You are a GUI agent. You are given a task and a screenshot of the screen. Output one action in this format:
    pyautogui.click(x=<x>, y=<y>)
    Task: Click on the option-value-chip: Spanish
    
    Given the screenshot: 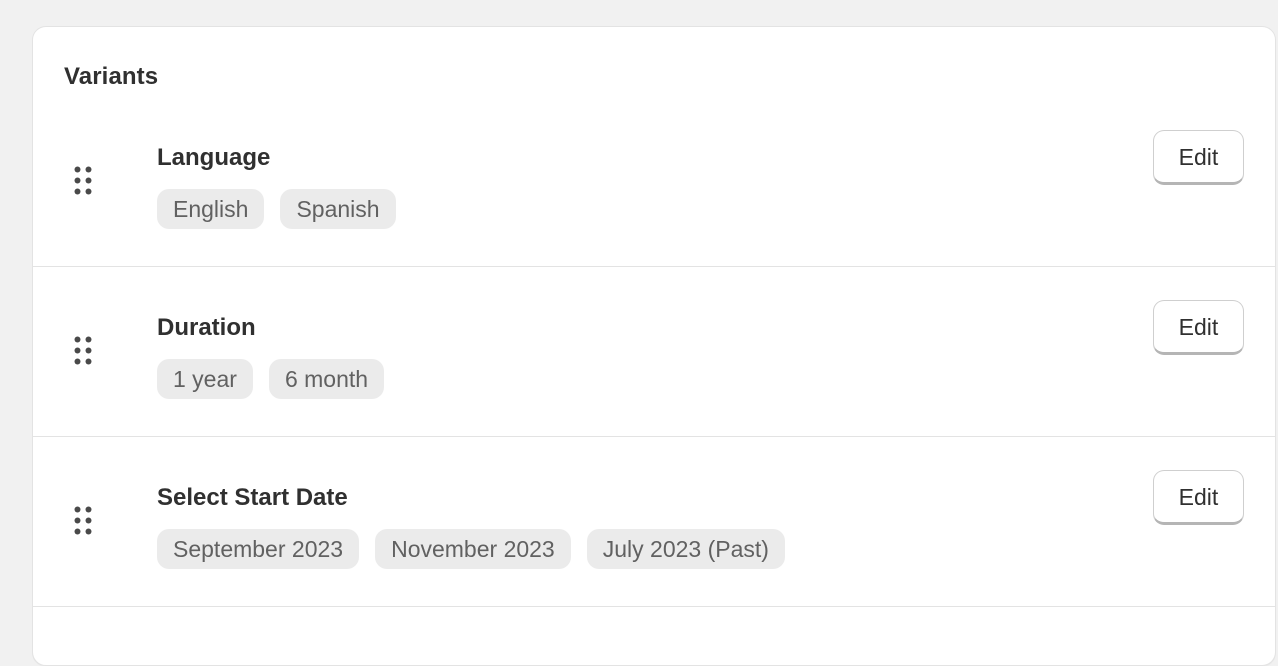 What is the action you would take?
    pyautogui.click(x=338, y=209)
    